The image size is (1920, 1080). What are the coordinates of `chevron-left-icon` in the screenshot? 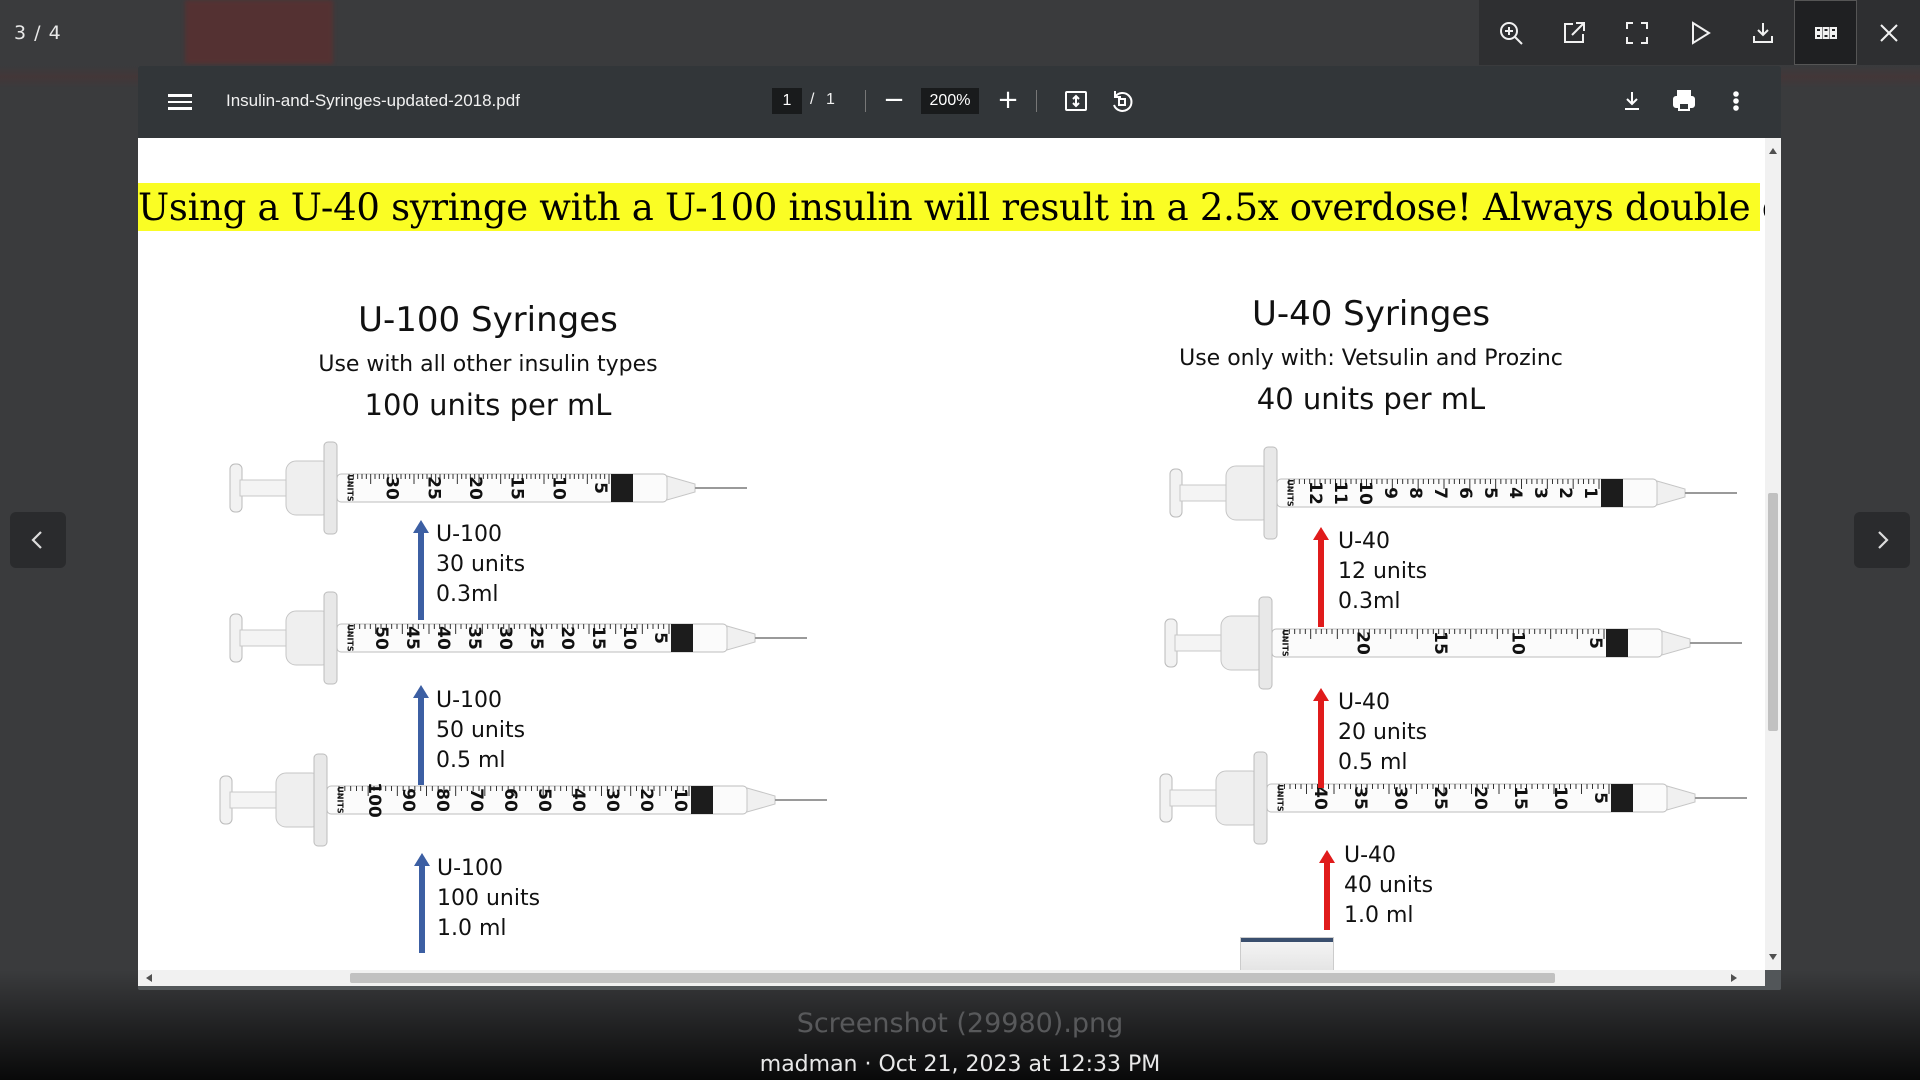 It's located at (36, 540).